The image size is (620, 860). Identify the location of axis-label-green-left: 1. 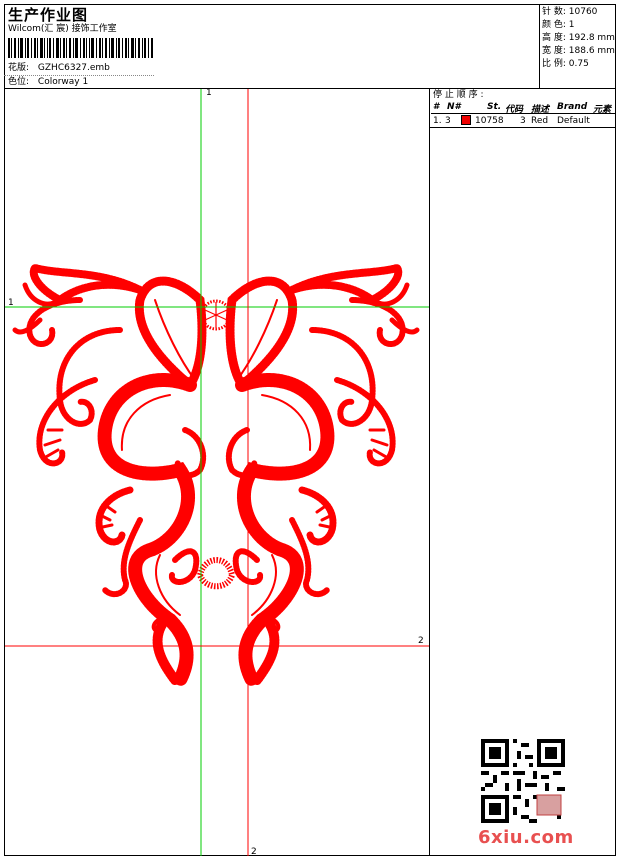
(11, 303).